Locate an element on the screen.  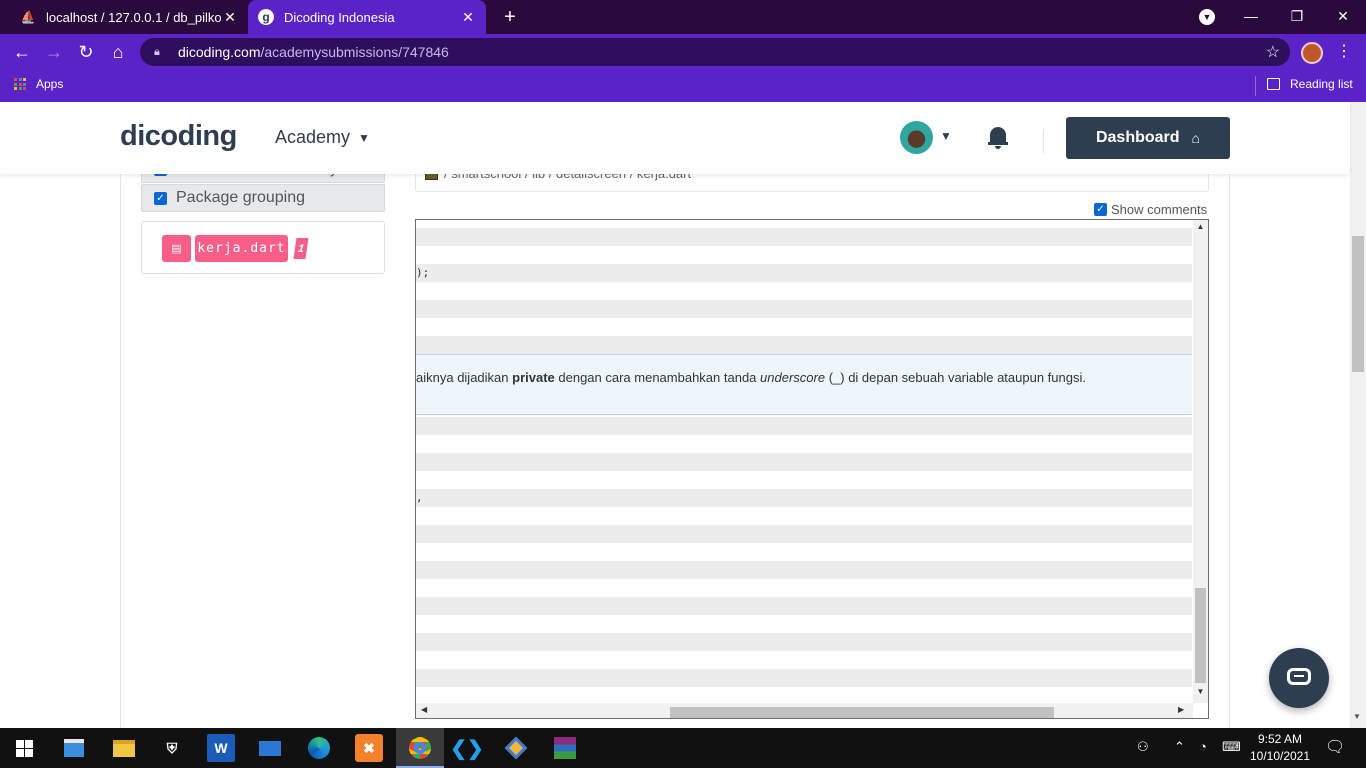
vscode-icon: ❮❯ is located at coordinates (467, 748).